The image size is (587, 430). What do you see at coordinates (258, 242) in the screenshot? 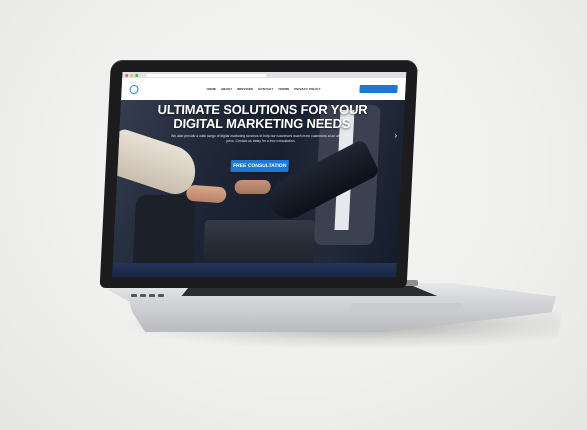
I see `hero-photo-table` at bounding box center [258, 242].